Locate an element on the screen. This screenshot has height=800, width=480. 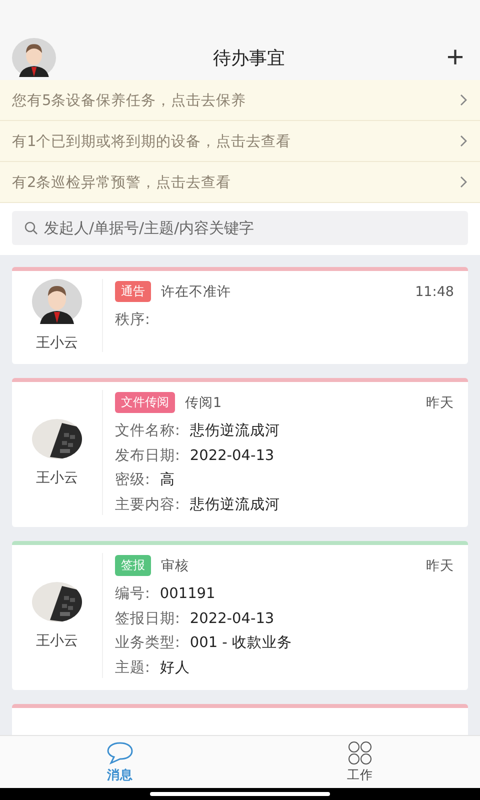
chat-icon is located at coordinates (120, 752).